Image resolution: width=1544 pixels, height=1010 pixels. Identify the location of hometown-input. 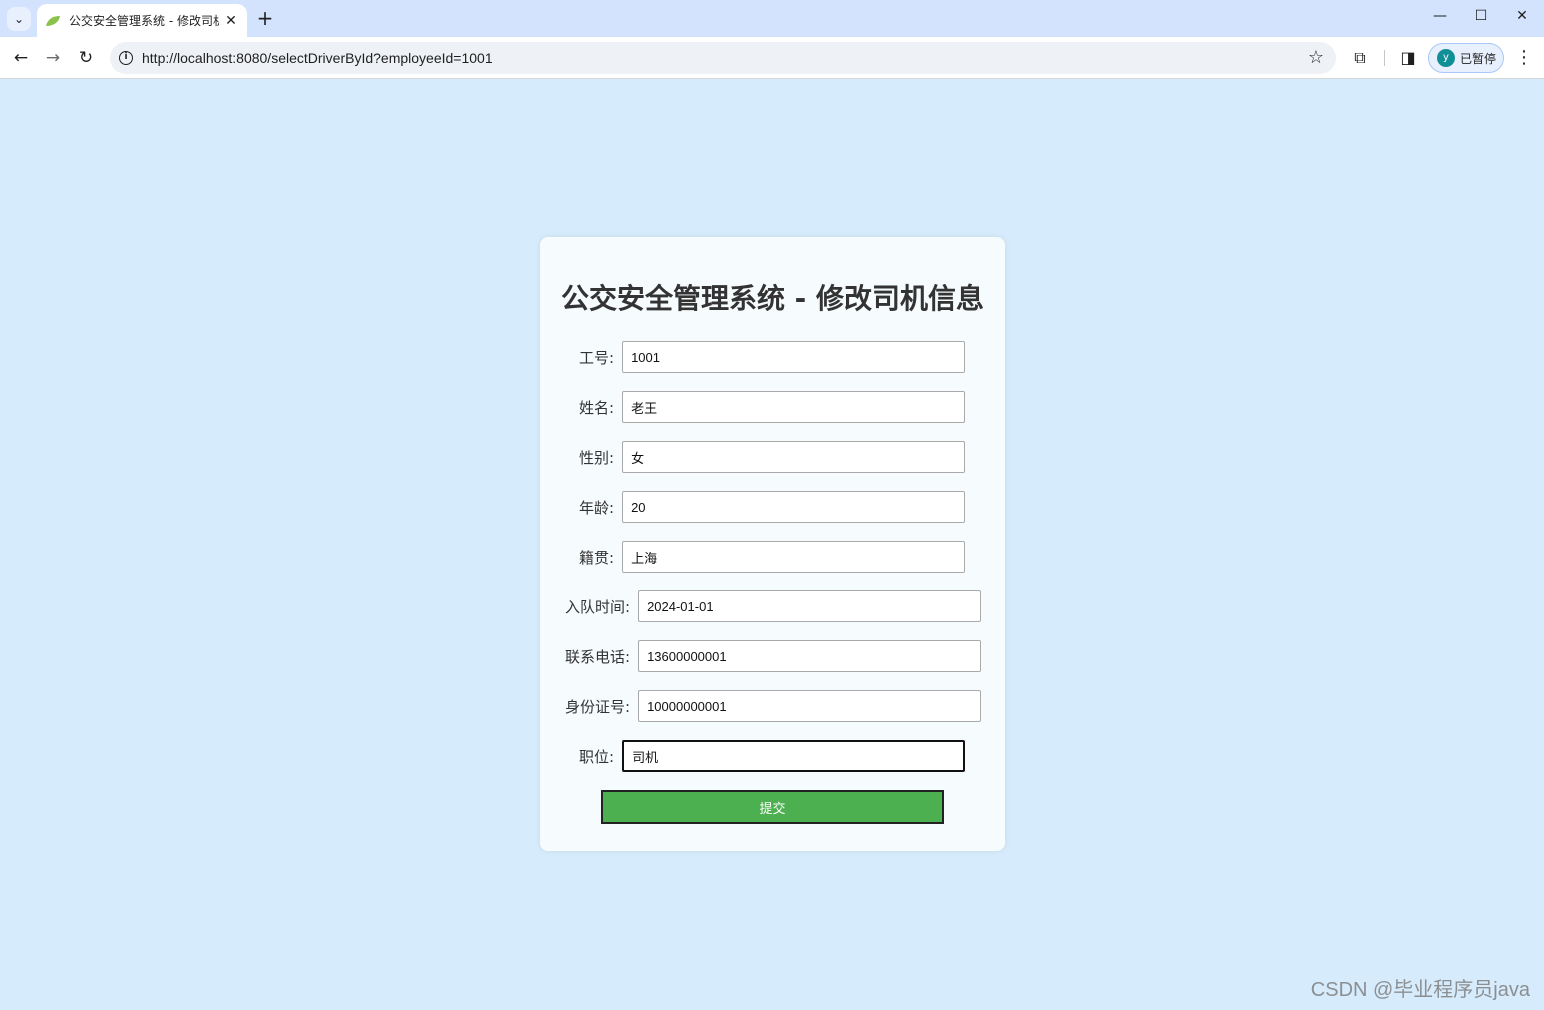
(794, 557).